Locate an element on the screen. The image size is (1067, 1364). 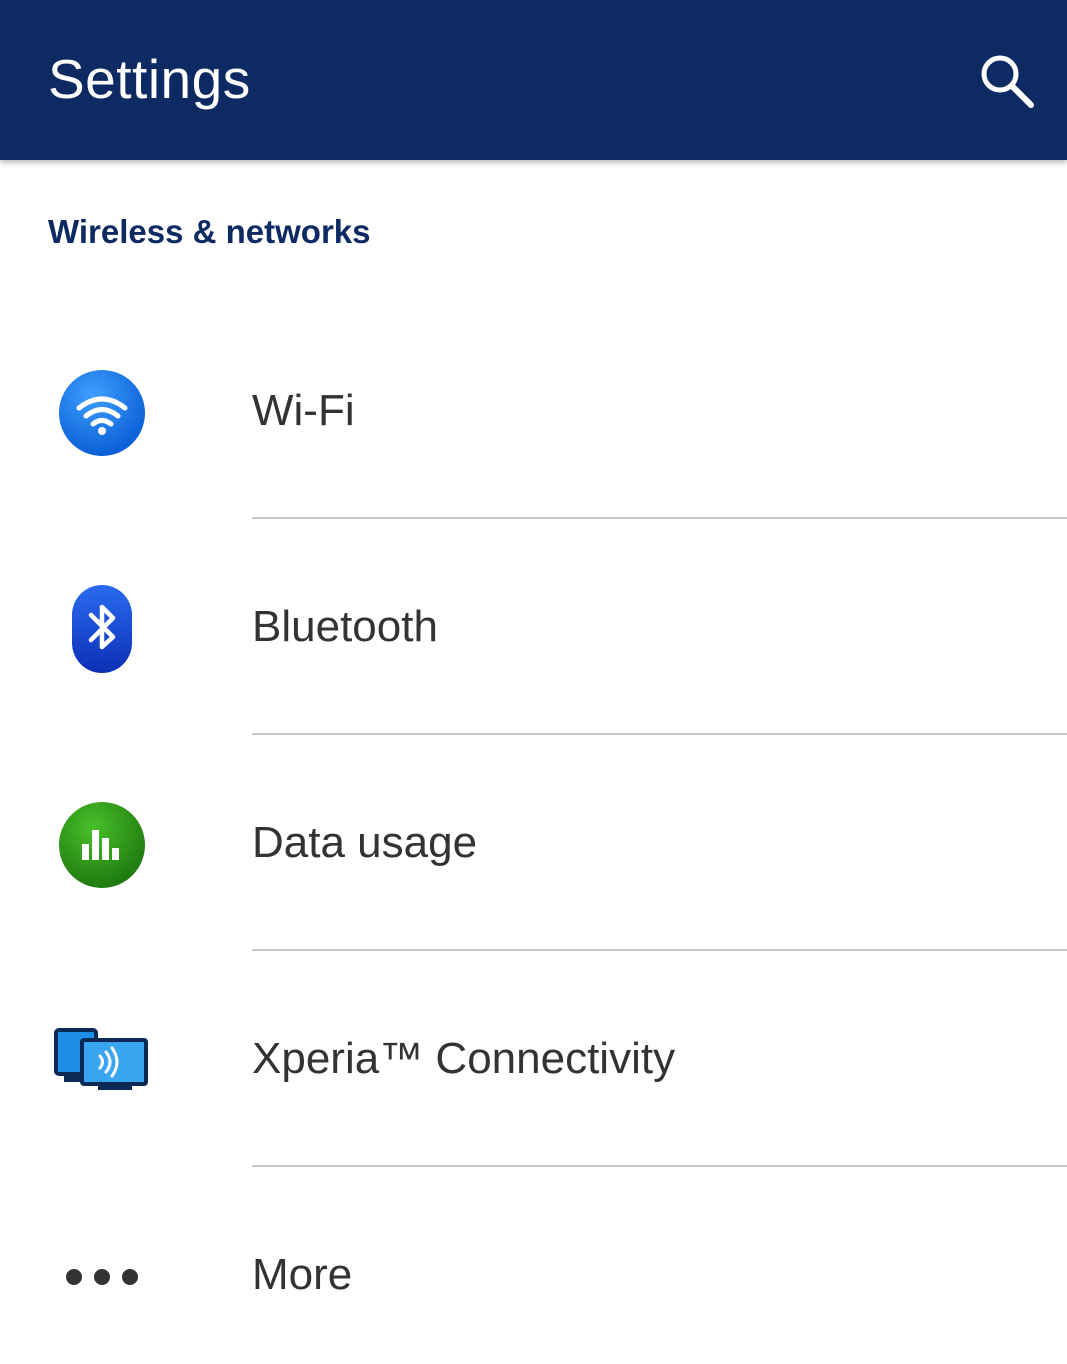
settings-item-label: Xperia™ Connectivity is located at coordinates (464, 1058).